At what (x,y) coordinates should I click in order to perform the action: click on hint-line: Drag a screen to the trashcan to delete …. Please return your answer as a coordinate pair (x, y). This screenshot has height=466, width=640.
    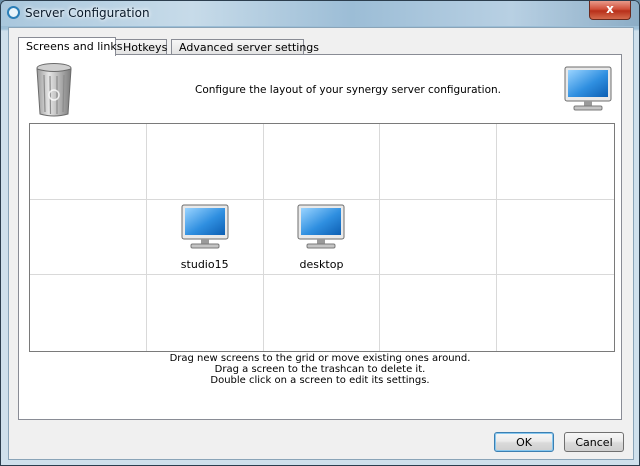
    Looking at the image, I should click on (320, 369).